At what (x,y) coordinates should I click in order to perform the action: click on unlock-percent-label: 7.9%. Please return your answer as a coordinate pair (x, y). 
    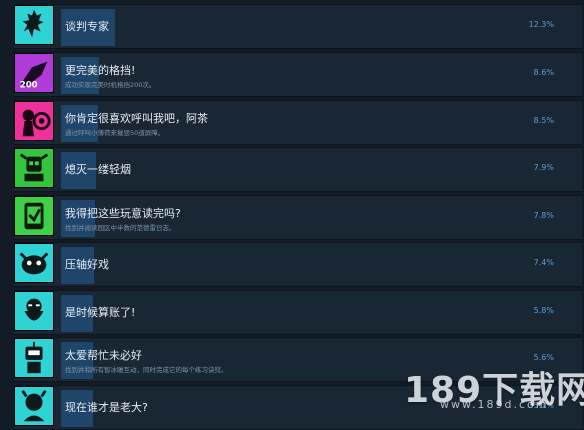
    Looking at the image, I should click on (543, 167).